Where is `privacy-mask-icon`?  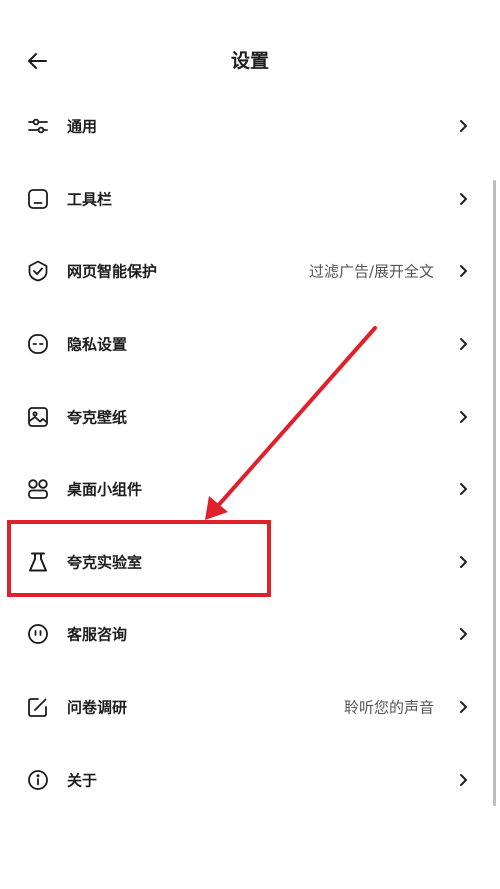 privacy-mask-icon is located at coordinates (38, 344).